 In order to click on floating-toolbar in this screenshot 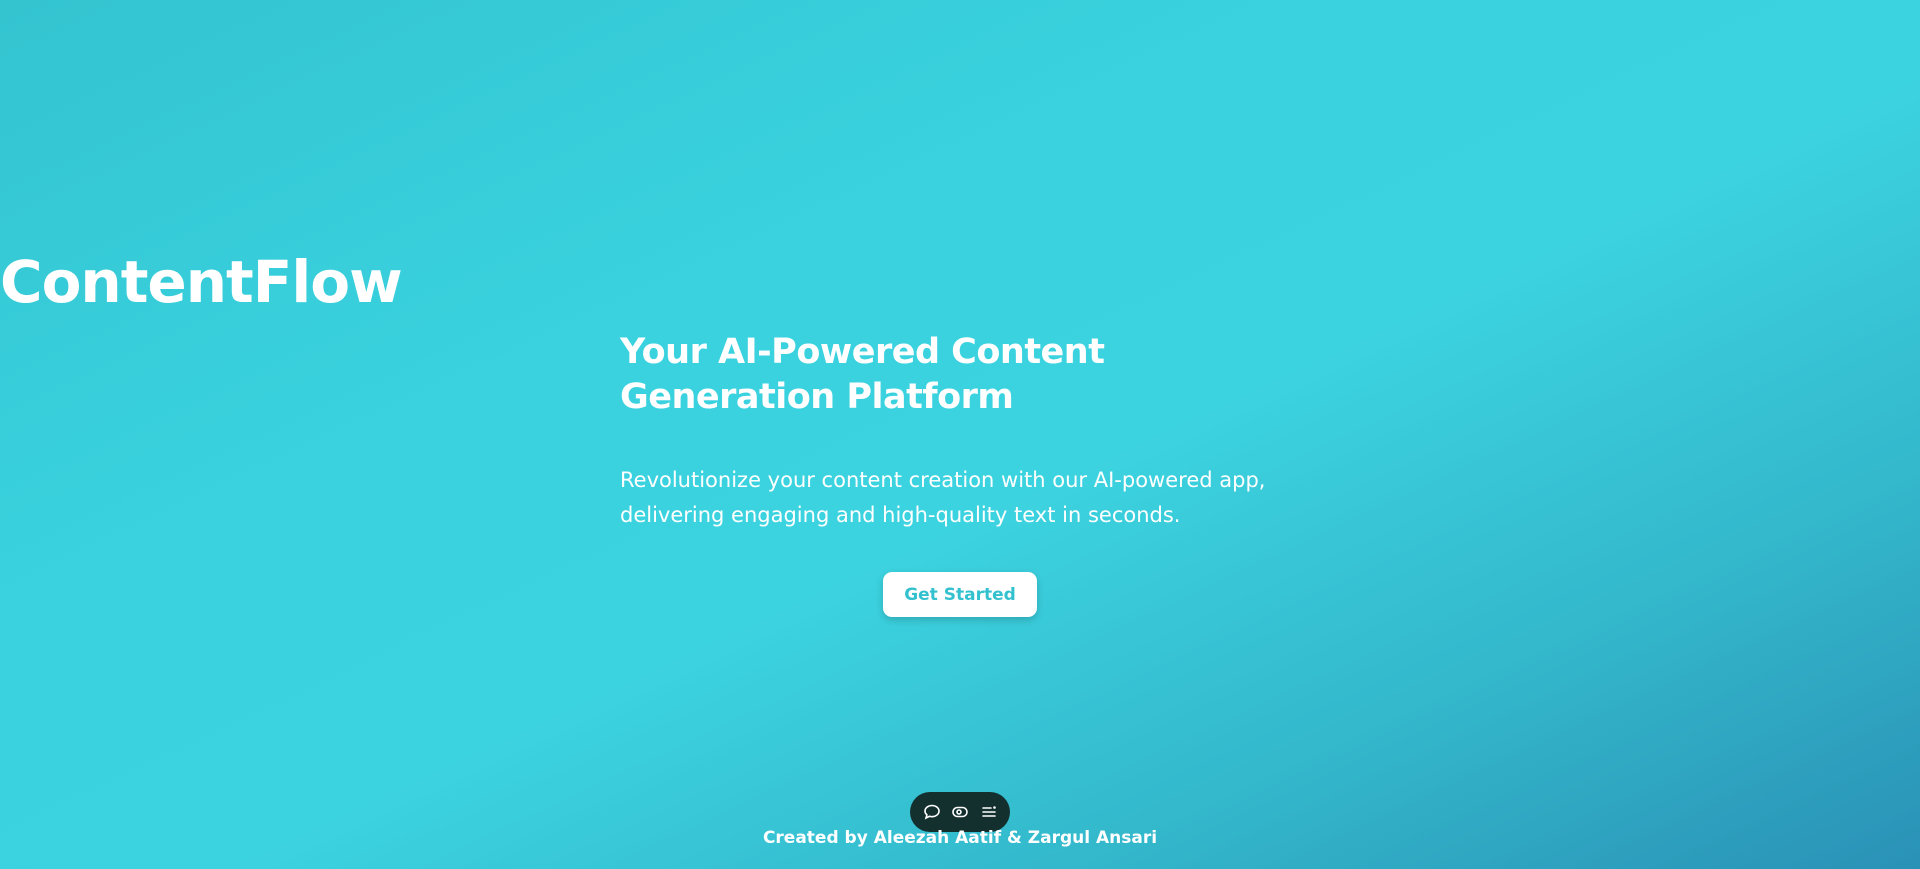, I will do `click(960, 812)`.